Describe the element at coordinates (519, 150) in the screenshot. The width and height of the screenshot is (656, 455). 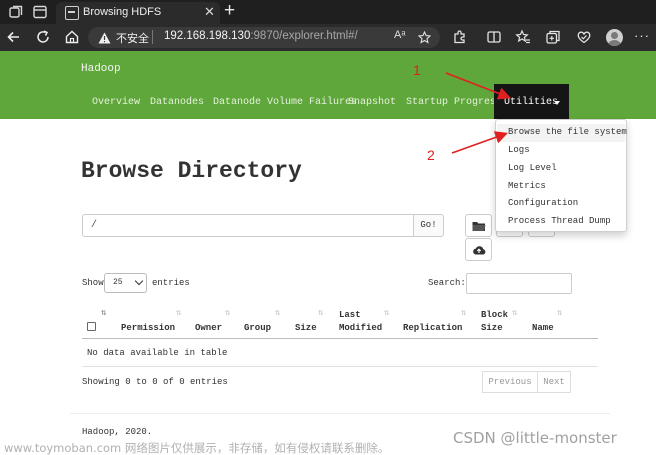
I see `menu-item-logs: Logs` at that location.